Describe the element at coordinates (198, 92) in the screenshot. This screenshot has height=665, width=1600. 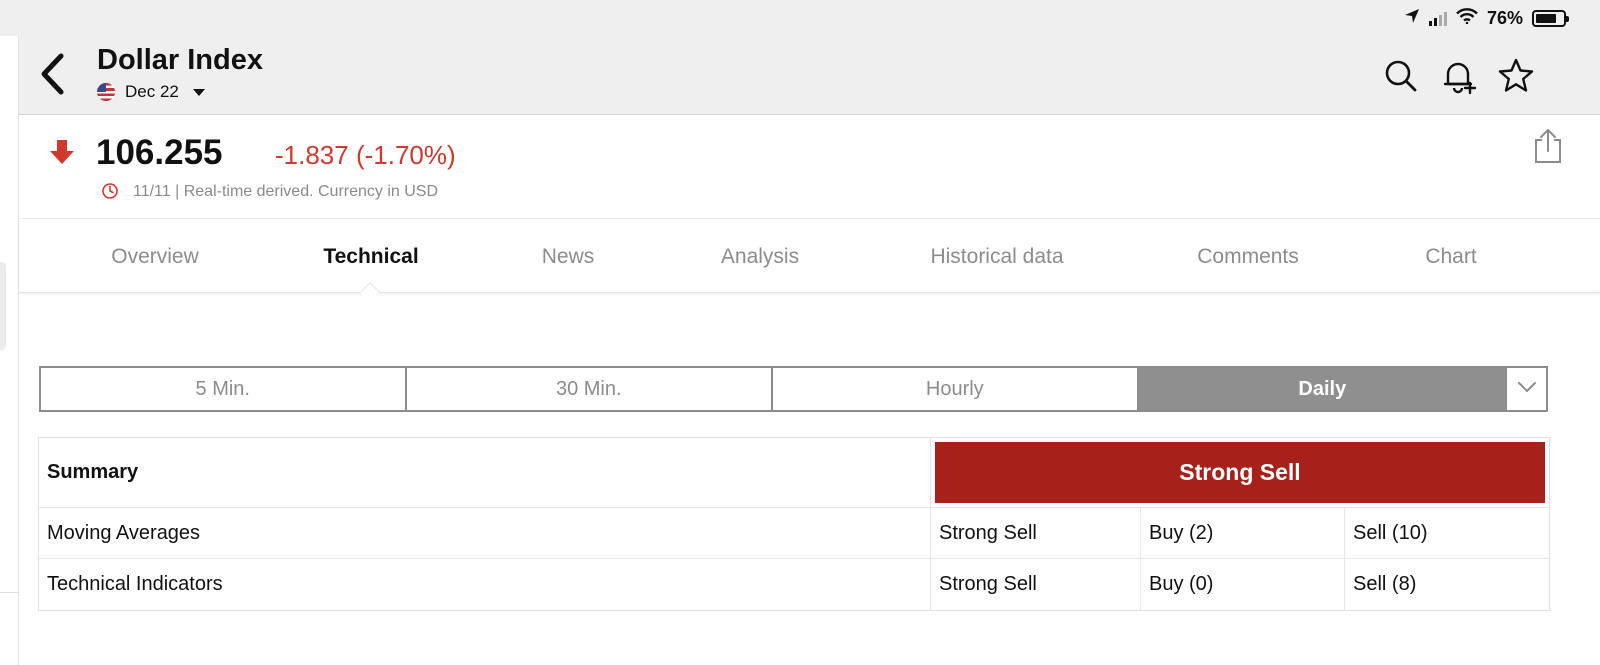
I see `caret-down-icon` at that location.